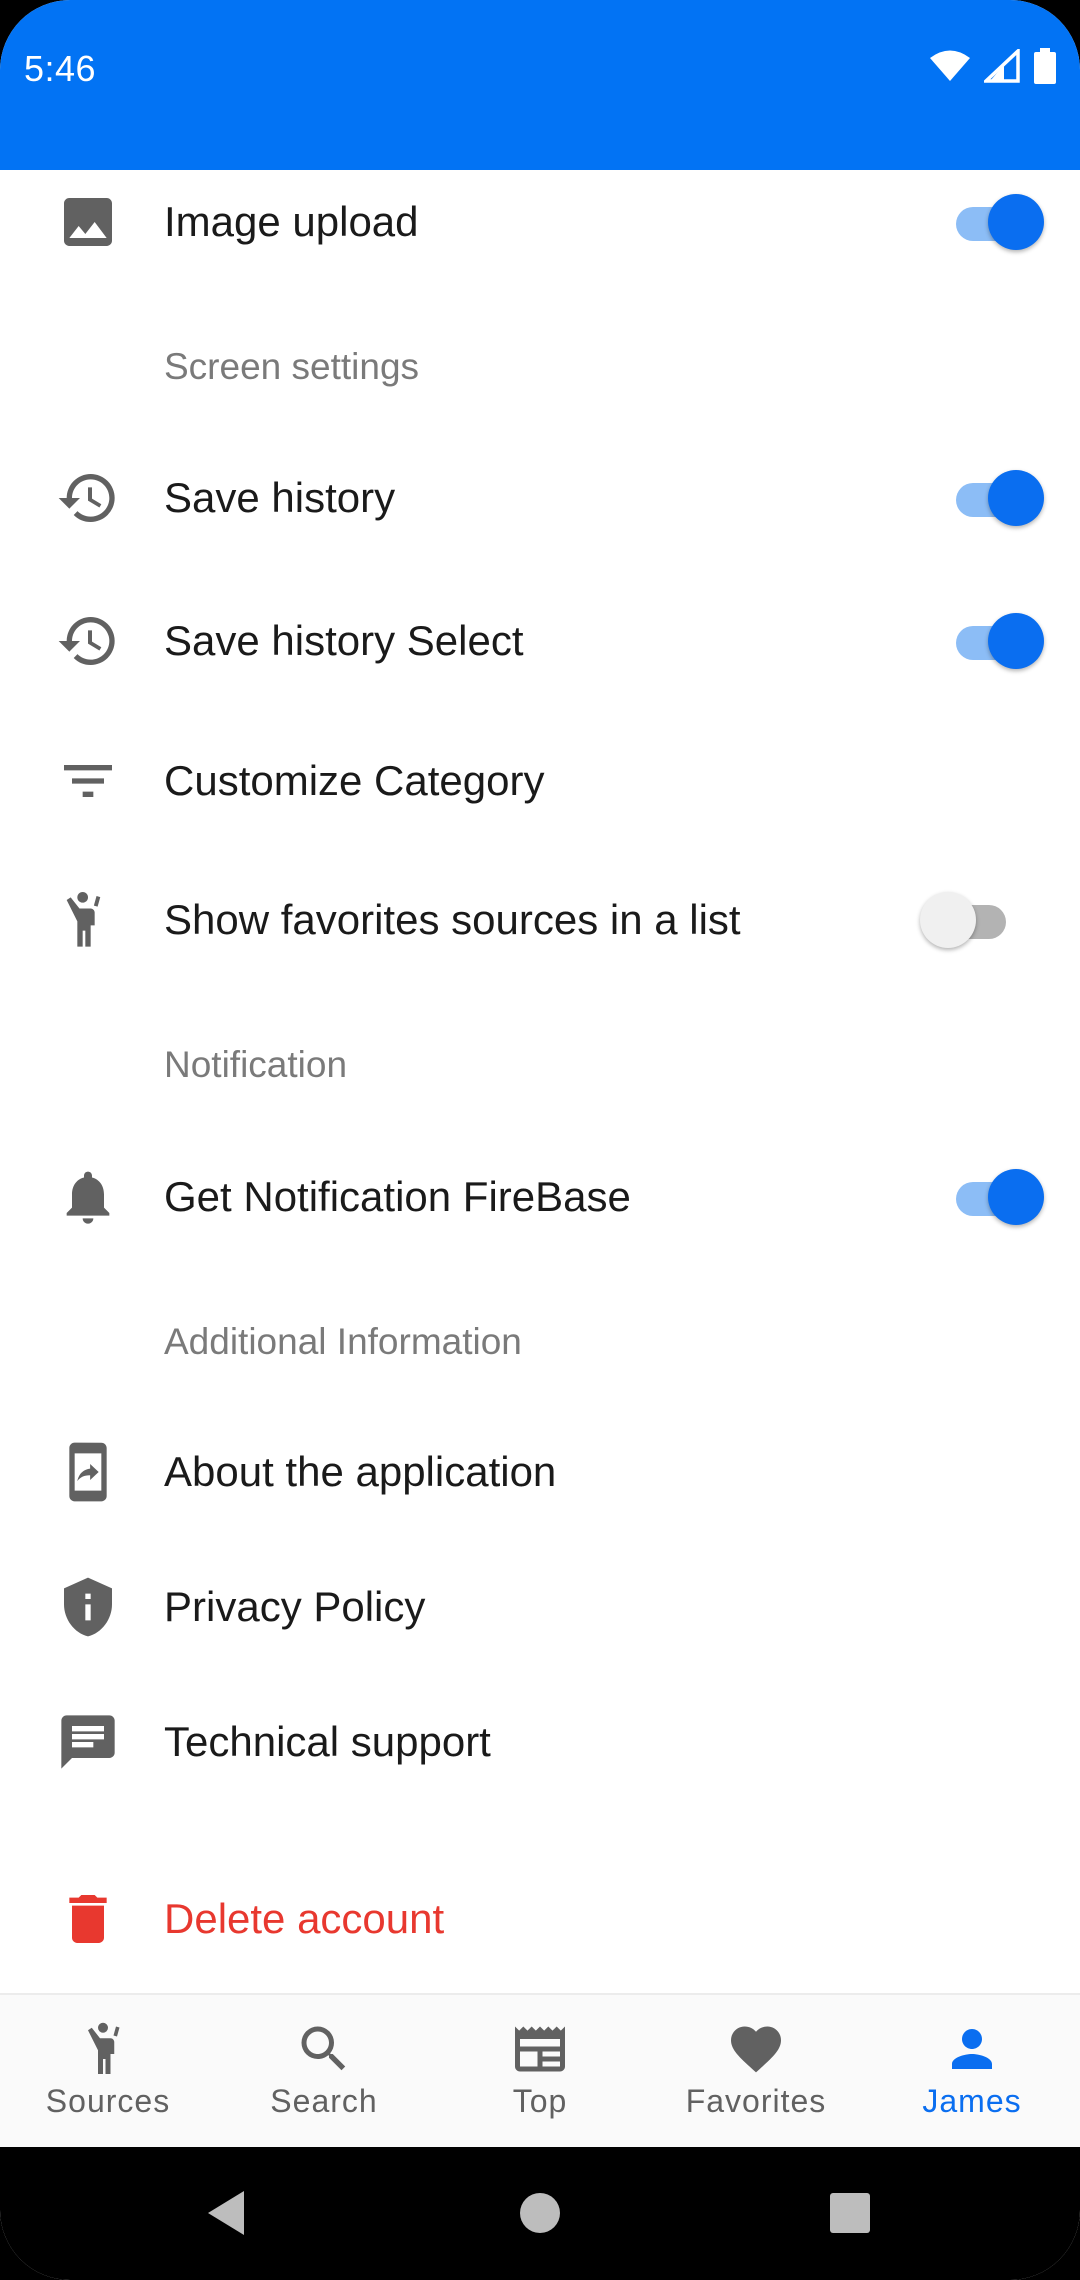  What do you see at coordinates (972, 2072) in the screenshot?
I see `nav-profile: James` at bounding box center [972, 2072].